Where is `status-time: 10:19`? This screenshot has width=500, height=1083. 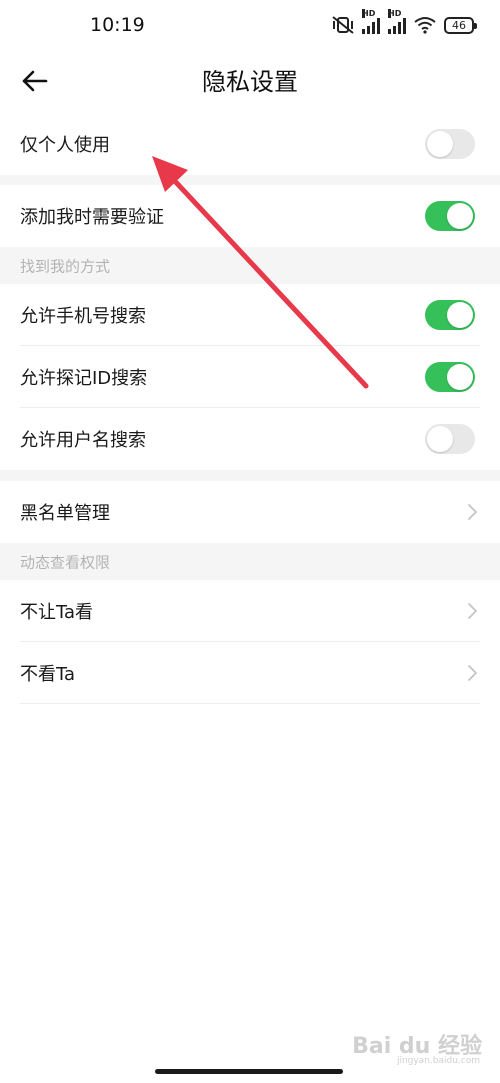 status-time: 10:19 is located at coordinates (117, 25).